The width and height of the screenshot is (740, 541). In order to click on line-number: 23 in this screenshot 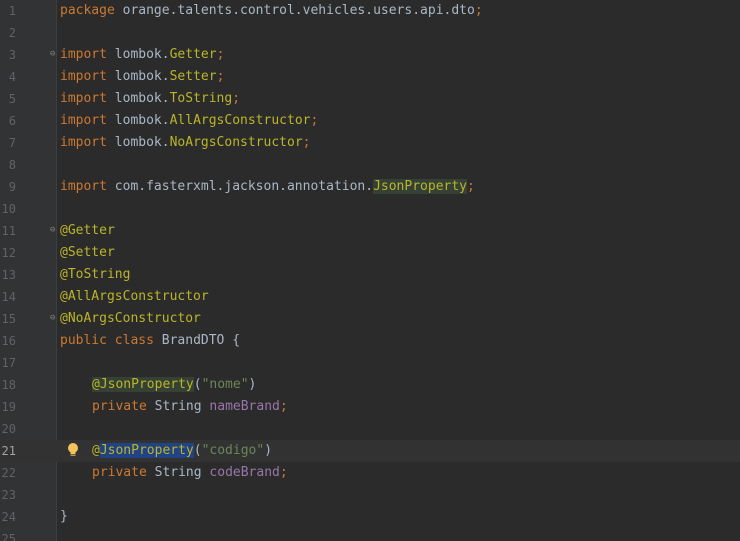, I will do `click(8, 495)`.